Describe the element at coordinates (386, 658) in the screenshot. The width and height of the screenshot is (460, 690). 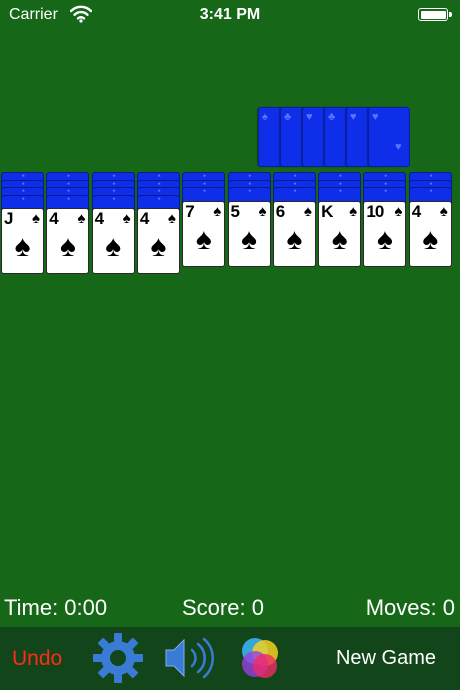
I see `new-game-button: New Game` at that location.